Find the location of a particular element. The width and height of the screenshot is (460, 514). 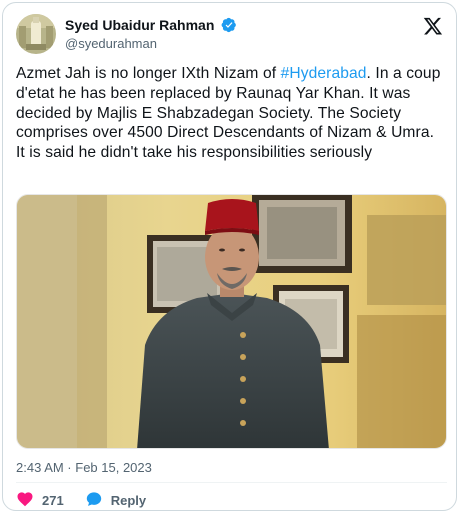

reply-button: Reply is located at coordinates (115, 500).